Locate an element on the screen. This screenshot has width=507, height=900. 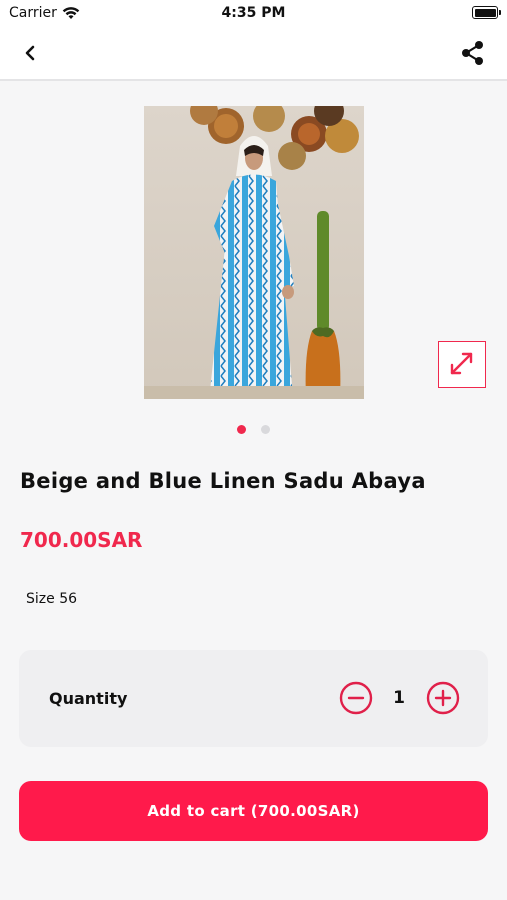
add-to-cart-button: Add to cart (700.00SAR) is located at coordinates (253, 811).